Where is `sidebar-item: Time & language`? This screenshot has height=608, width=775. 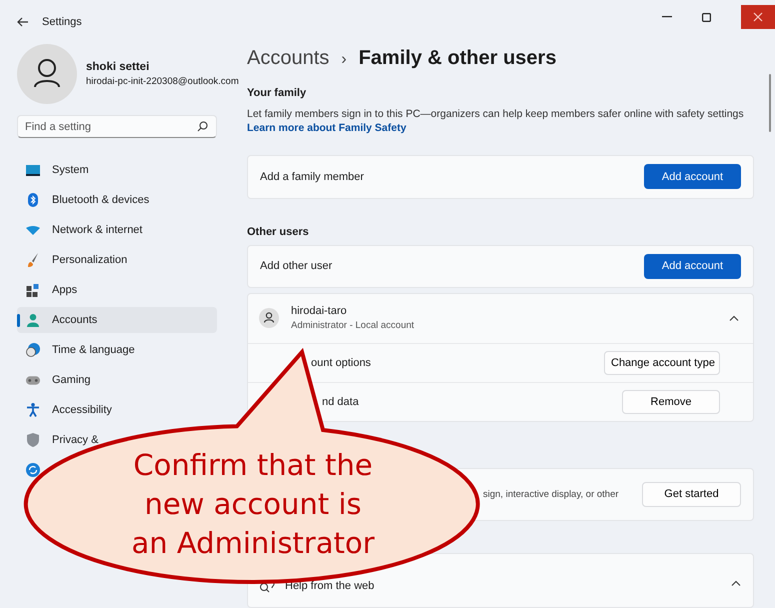 sidebar-item: Time & language is located at coordinates (77, 350).